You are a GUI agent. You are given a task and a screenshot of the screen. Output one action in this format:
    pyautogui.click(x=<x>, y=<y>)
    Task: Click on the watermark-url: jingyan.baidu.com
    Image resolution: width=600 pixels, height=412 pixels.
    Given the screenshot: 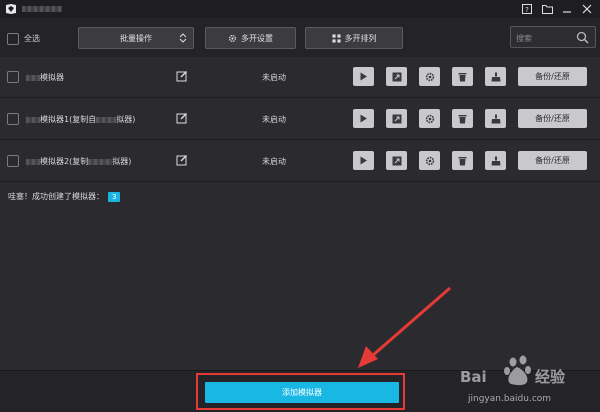 What is the action you would take?
    pyautogui.click(x=510, y=399)
    